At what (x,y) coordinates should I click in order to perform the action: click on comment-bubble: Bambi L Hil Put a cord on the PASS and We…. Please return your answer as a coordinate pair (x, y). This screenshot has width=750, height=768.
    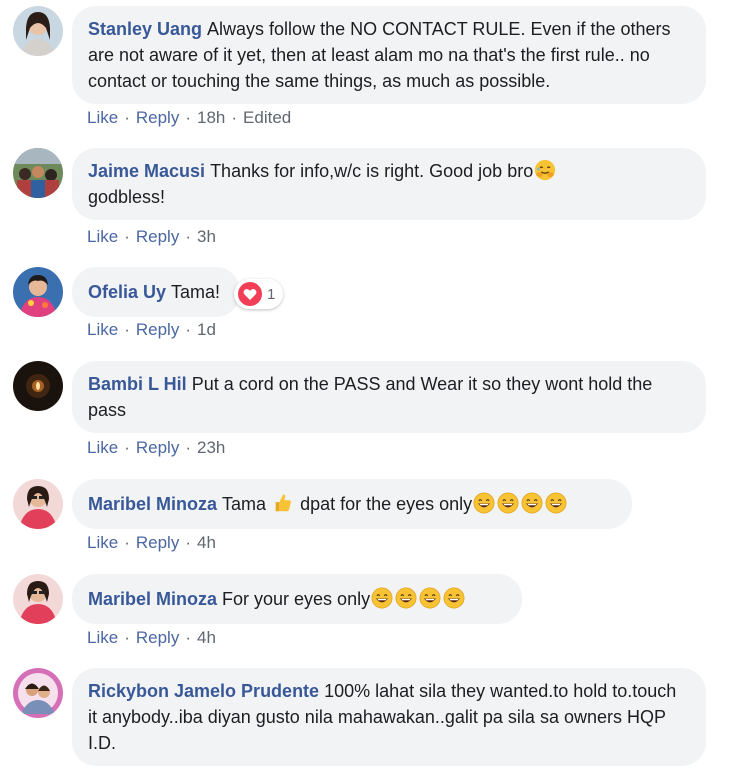
    Looking at the image, I should click on (389, 397).